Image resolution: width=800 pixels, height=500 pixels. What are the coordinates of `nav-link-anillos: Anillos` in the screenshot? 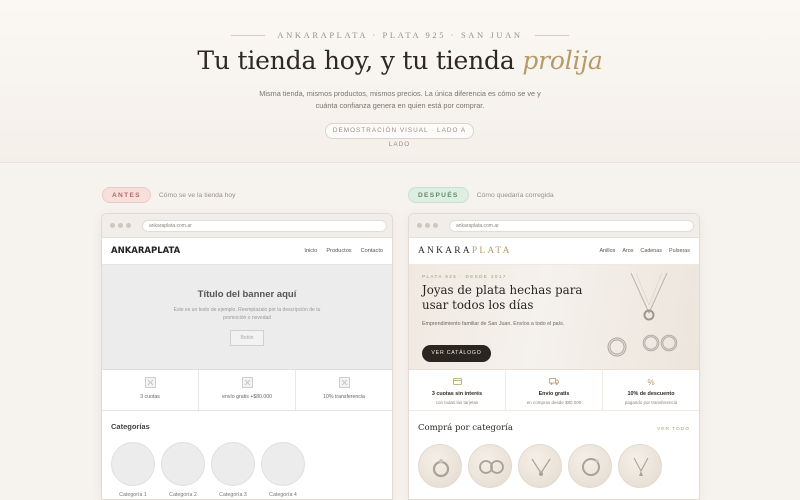 It's located at (607, 251).